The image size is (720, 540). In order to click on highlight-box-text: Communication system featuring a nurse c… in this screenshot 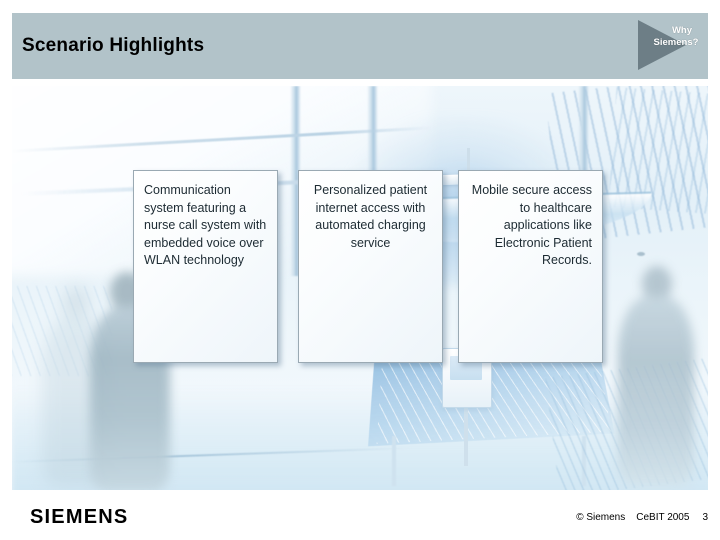, I will do `click(205, 225)`.